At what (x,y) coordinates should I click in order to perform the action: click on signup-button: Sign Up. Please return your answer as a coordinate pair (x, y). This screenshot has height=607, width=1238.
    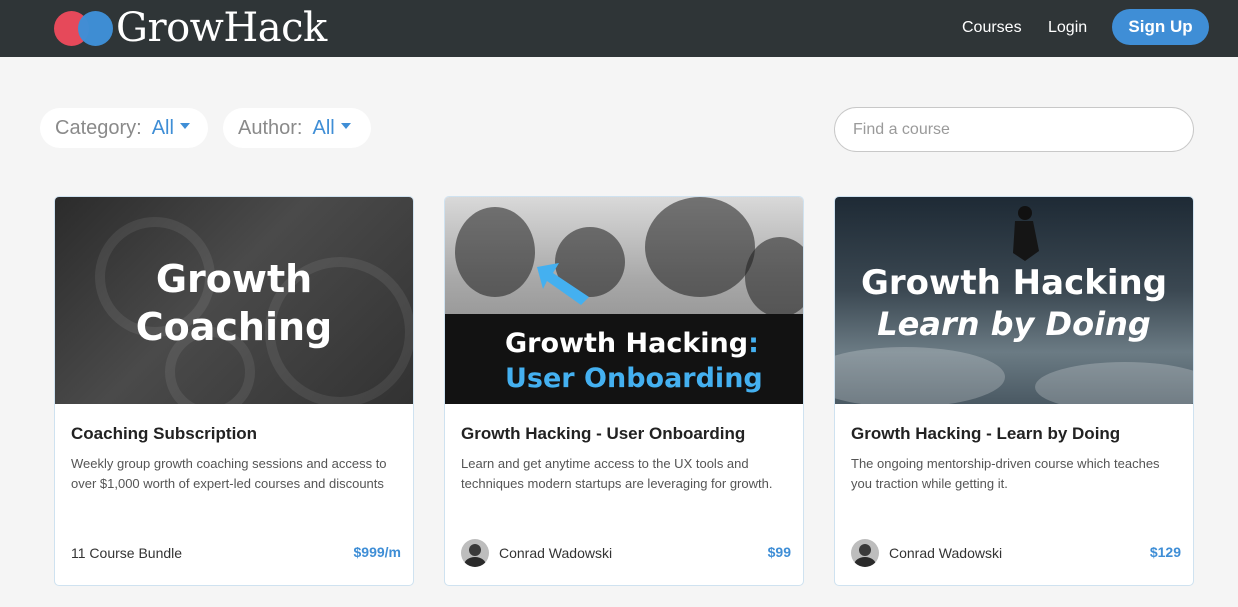
    Looking at the image, I should click on (1160, 27).